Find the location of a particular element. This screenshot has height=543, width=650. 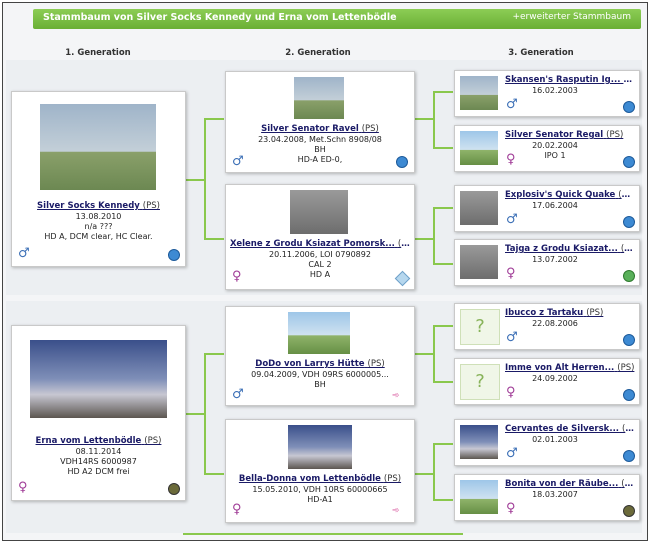

generation-1-heading: 1. Generation is located at coordinates (98, 53).